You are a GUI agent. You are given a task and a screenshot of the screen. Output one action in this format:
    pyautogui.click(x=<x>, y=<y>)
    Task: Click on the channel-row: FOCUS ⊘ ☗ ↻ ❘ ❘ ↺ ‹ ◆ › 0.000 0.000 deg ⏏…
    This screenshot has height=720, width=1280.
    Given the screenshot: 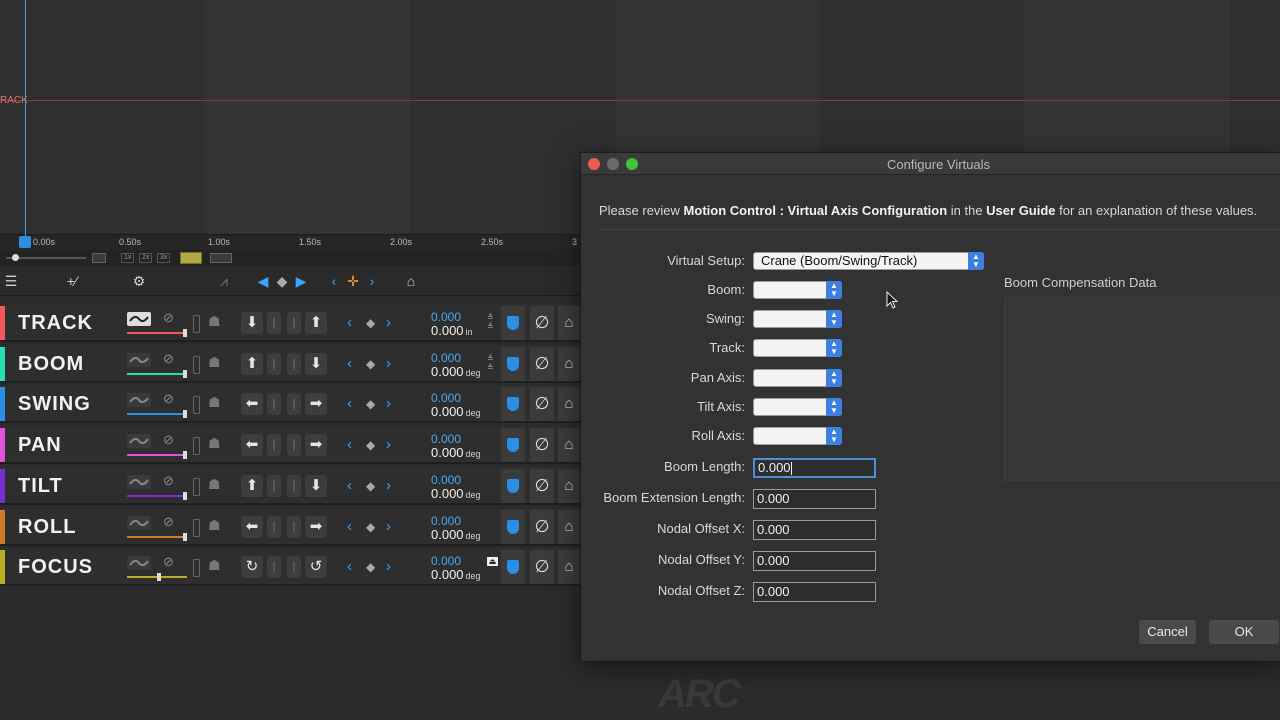 What is the action you would take?
    pyautogui.click(x=290, y=567)
    